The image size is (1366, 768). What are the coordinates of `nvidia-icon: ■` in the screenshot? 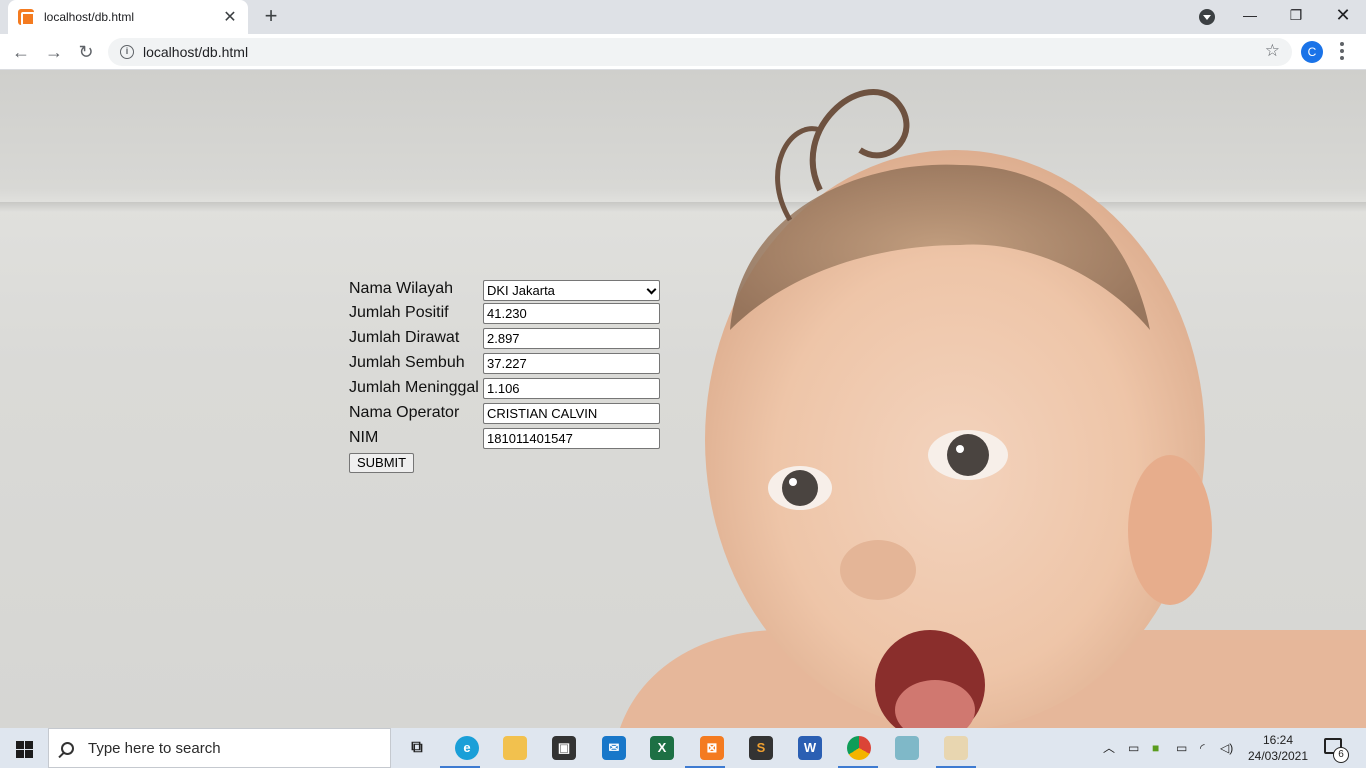 It's located at (1155, 748).